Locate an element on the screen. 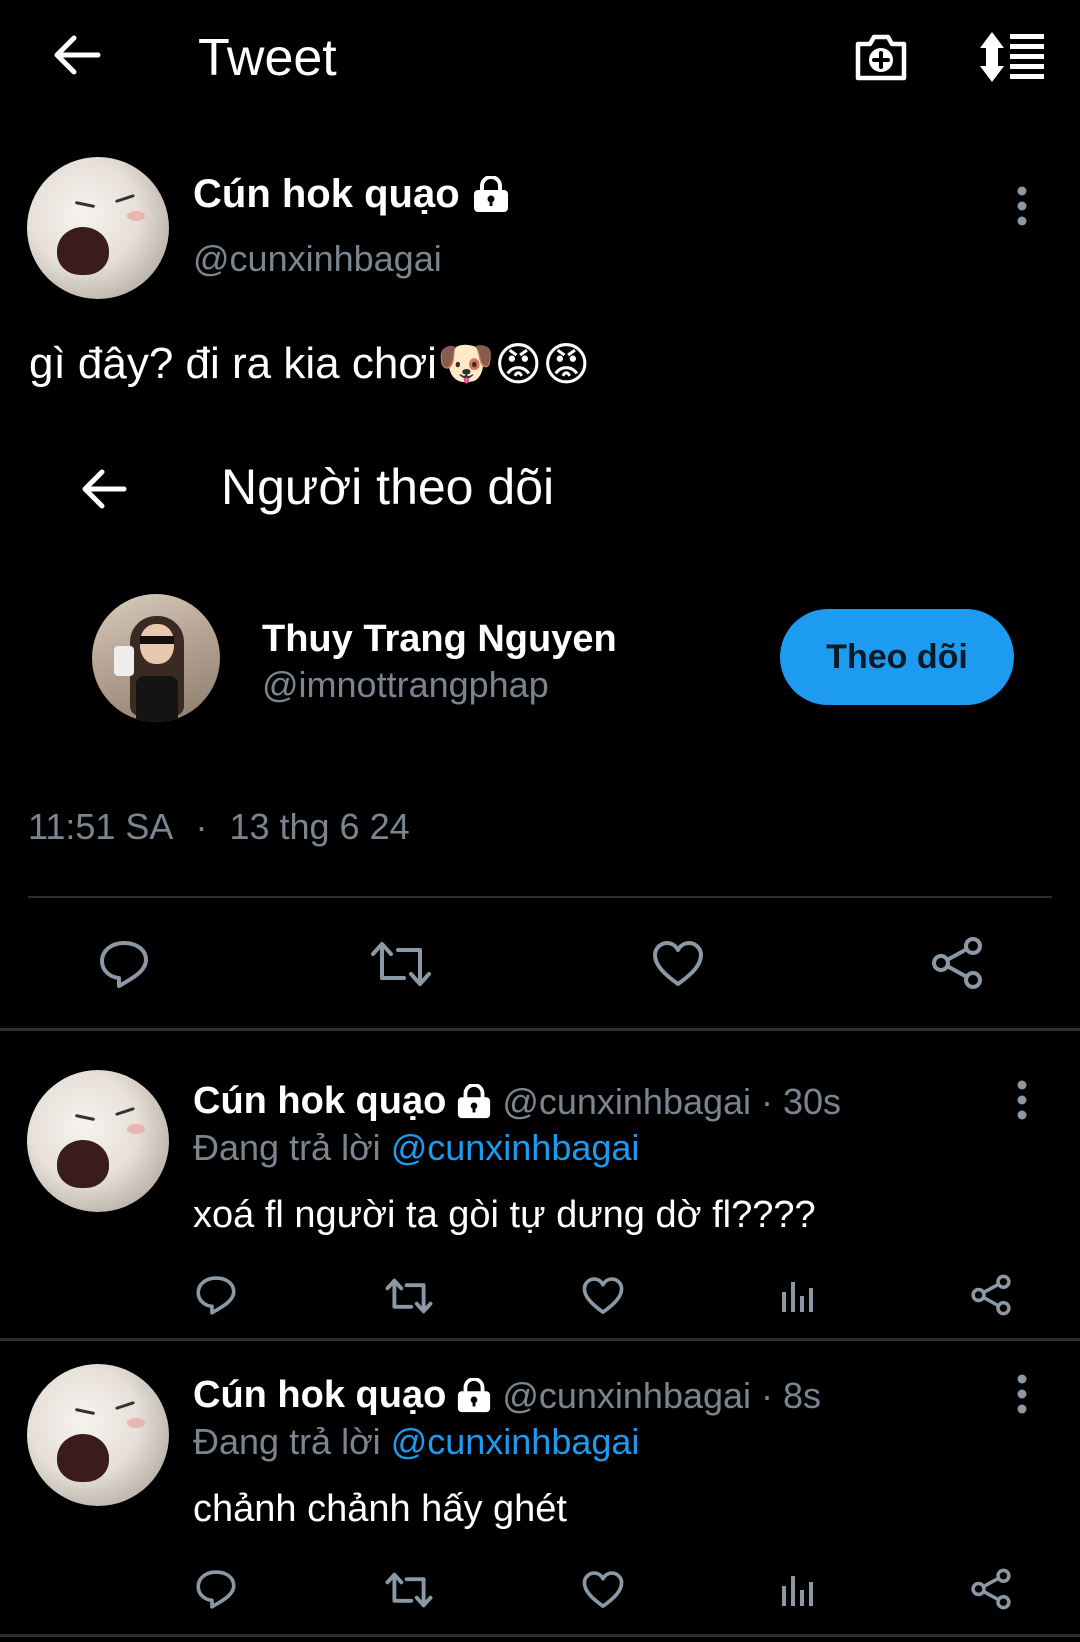 This screenshot has width=1080, height=1642. quoted-screen-title: Người theo dõi is located at coordinates (388, 487).